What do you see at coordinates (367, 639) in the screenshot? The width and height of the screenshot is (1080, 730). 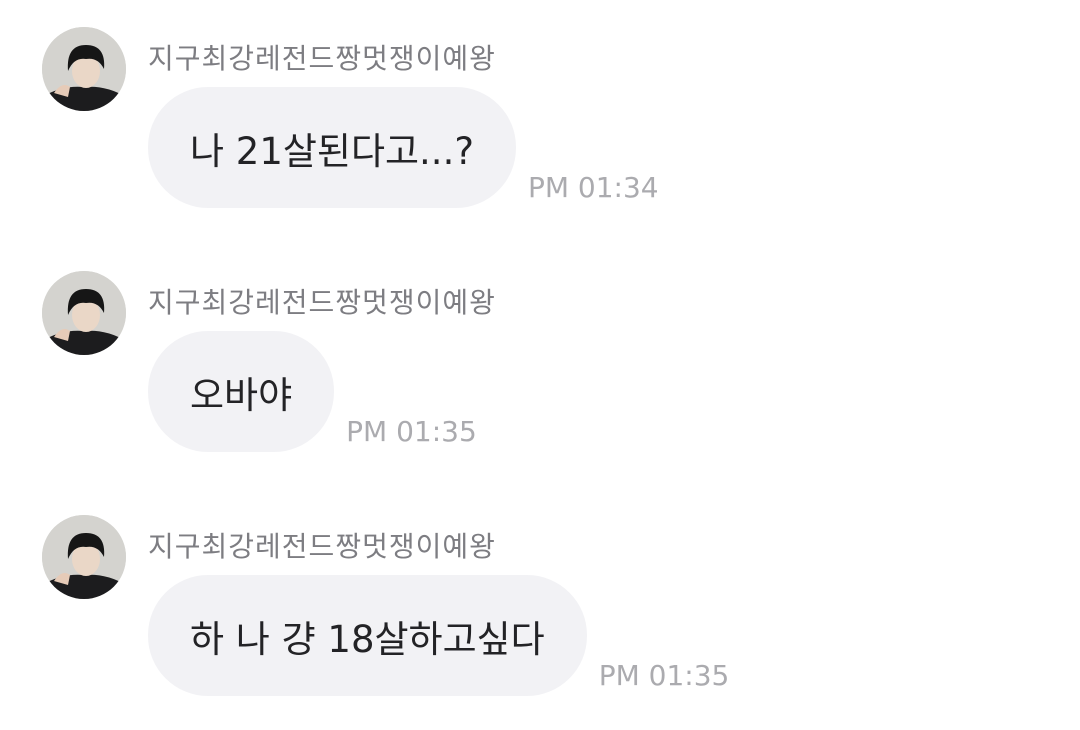 I see `message-text: 하 나 걍 18살하고싶다` at bounding box center [367, 639].